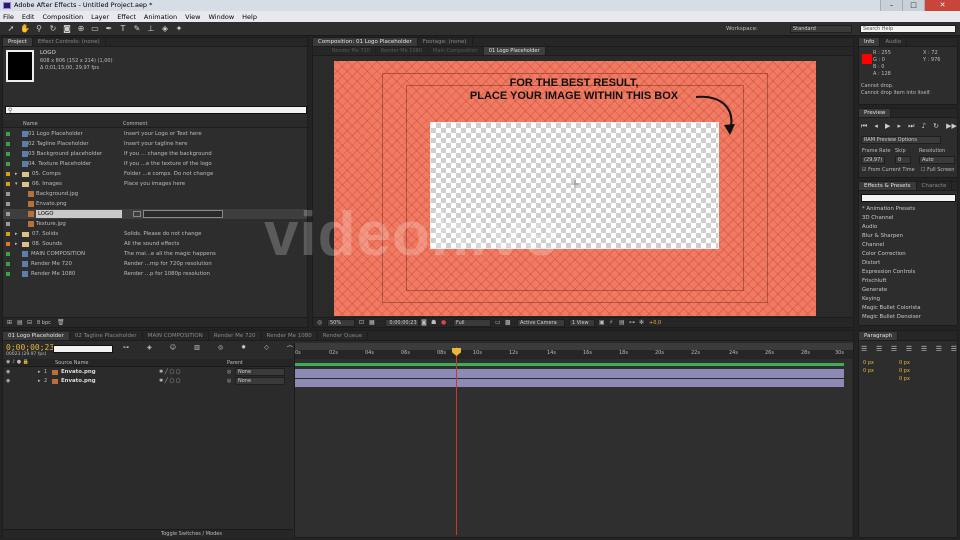 The width and height of the screenshot is (960, 540). I want to click on justify-center-icon: ☰, so click(924, 349).